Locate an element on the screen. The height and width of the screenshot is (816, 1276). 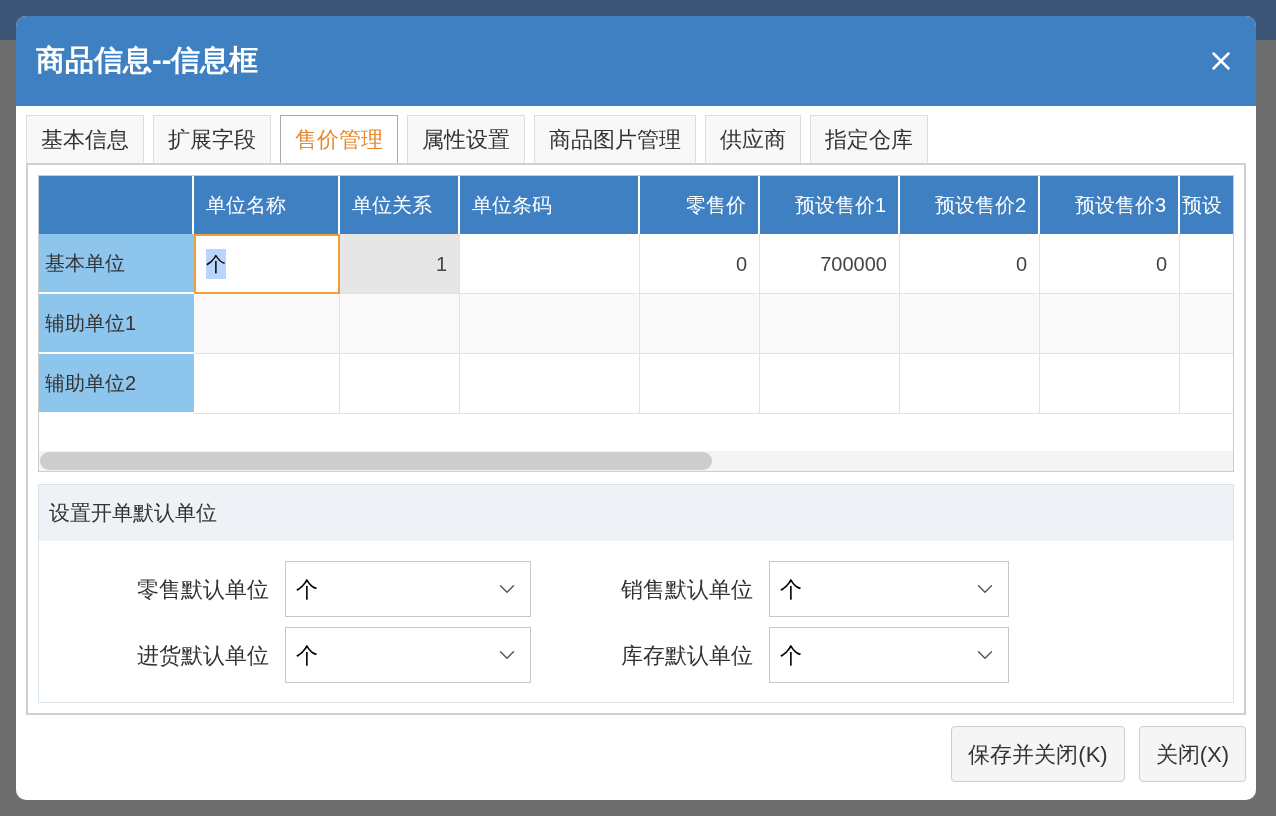
column-header: 预设售价1 is located at coordinates (830, 205).